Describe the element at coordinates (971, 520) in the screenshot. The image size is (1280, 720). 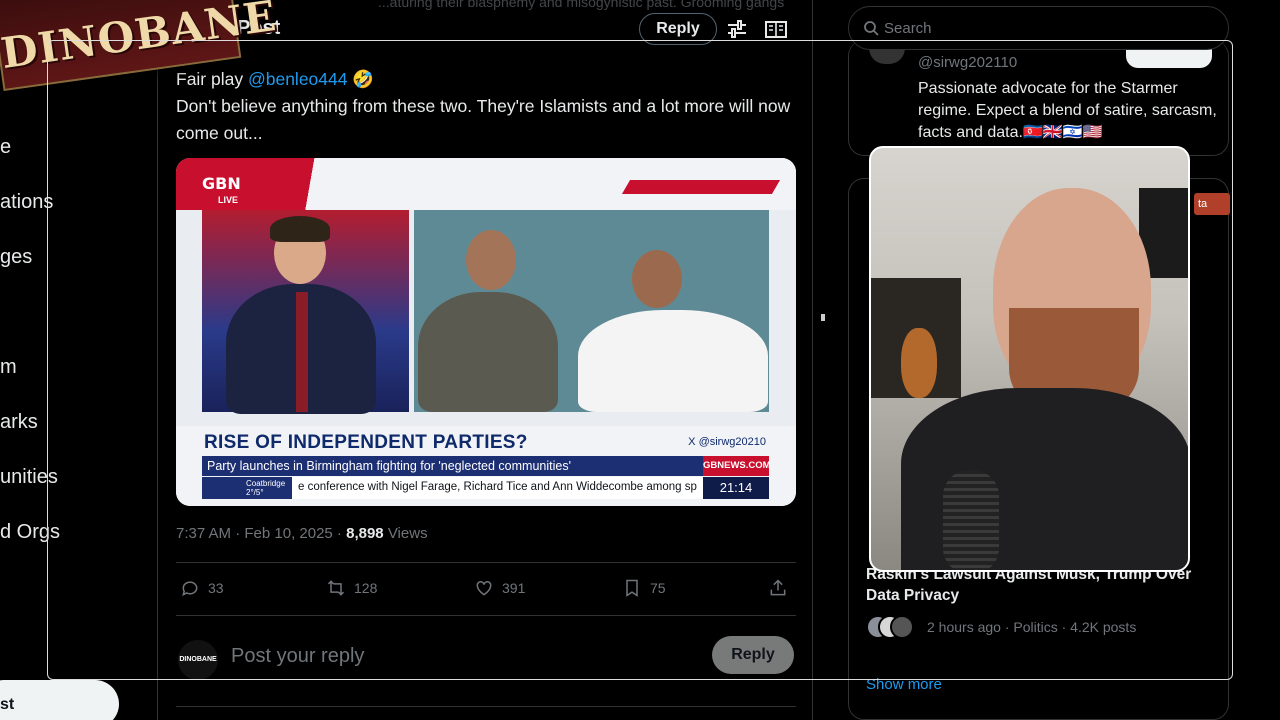
I see `microphone-icon` at that location.